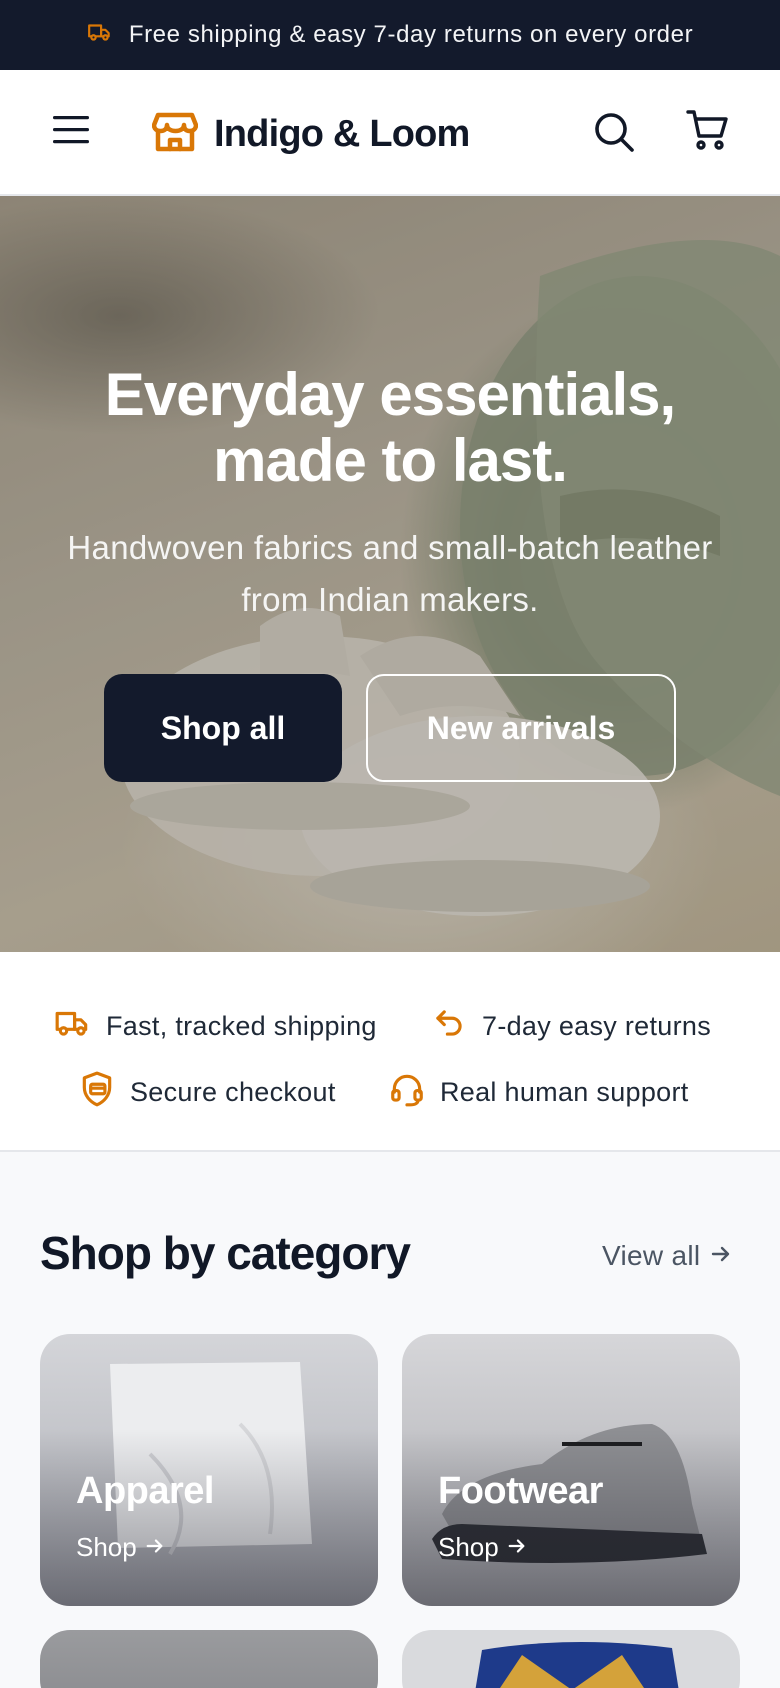 The width and height of the screenshot is (780, 1688). Describe the element at coordinates (342, 133) in the screenshot. I see `brand-name: Indigo & Loom` at that location.